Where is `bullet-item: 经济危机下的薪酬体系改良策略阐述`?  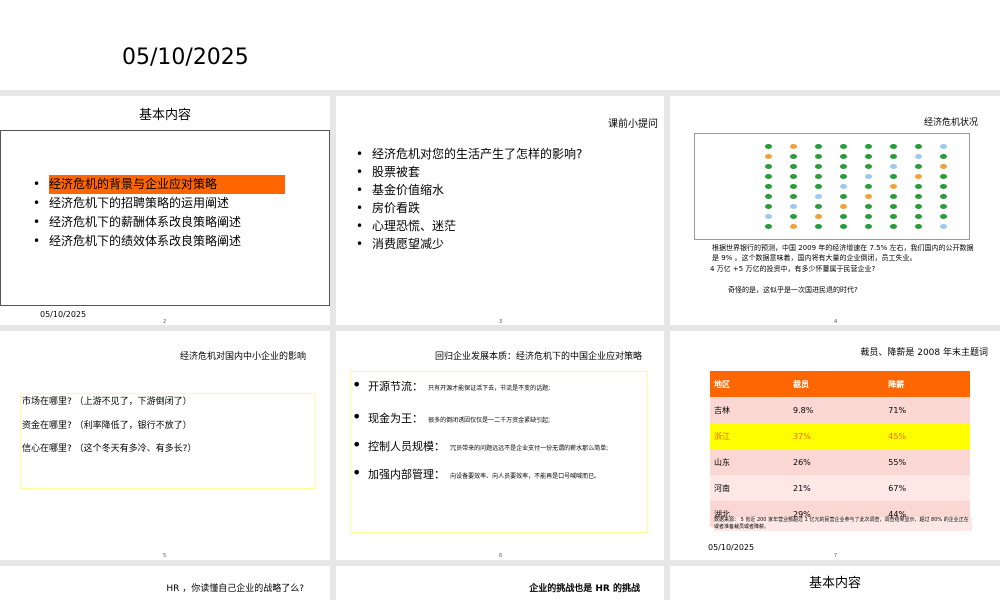
bullet-item: 经济危机下的薪酬体系改良策略阐述 is located at coordinates (158, 222).